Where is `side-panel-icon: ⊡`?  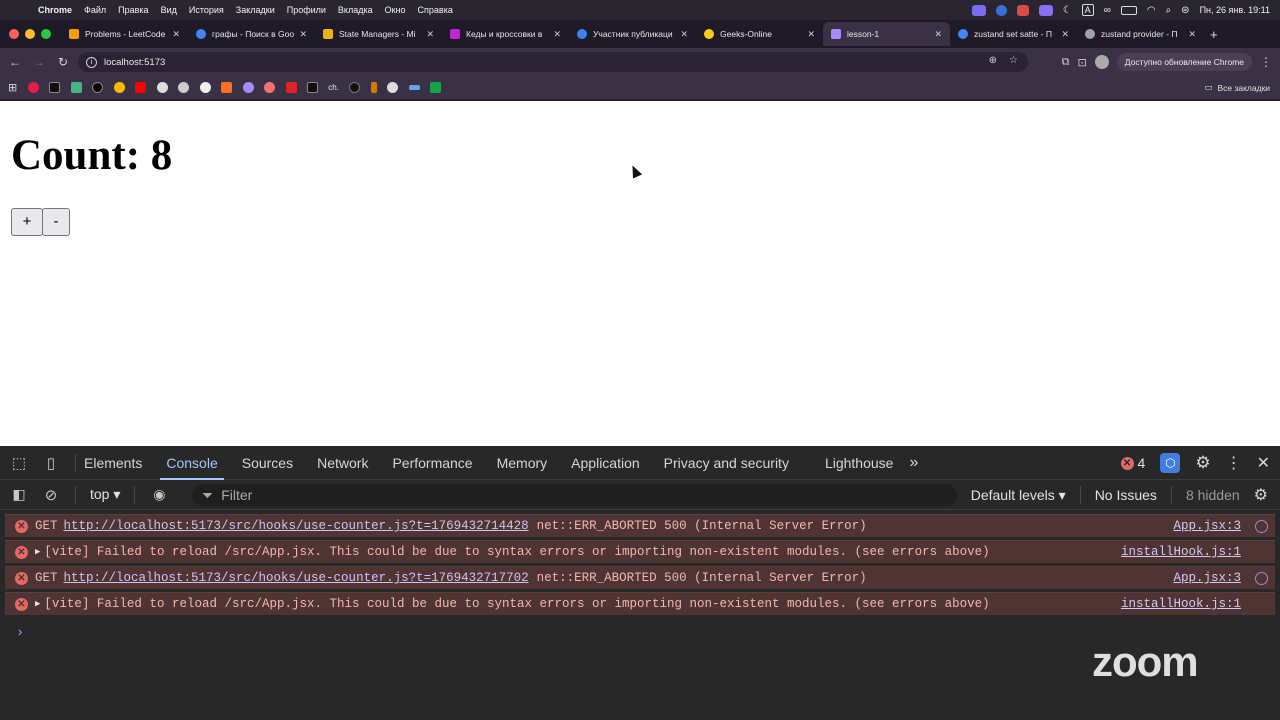 side-panel-icon: ⊡ is located at coordinates (1082, 62).